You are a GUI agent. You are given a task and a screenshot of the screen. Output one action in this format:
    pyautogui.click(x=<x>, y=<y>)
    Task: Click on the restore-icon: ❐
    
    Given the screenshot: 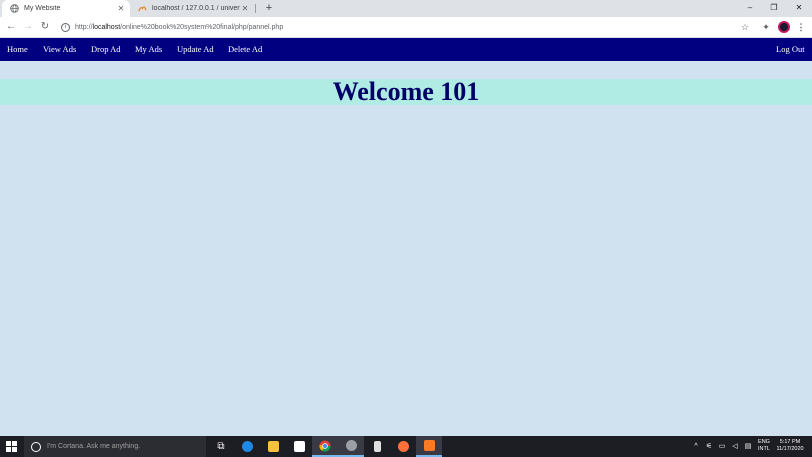 What is the action you would take?
    pyautogui.click(x=774, y=8)
    